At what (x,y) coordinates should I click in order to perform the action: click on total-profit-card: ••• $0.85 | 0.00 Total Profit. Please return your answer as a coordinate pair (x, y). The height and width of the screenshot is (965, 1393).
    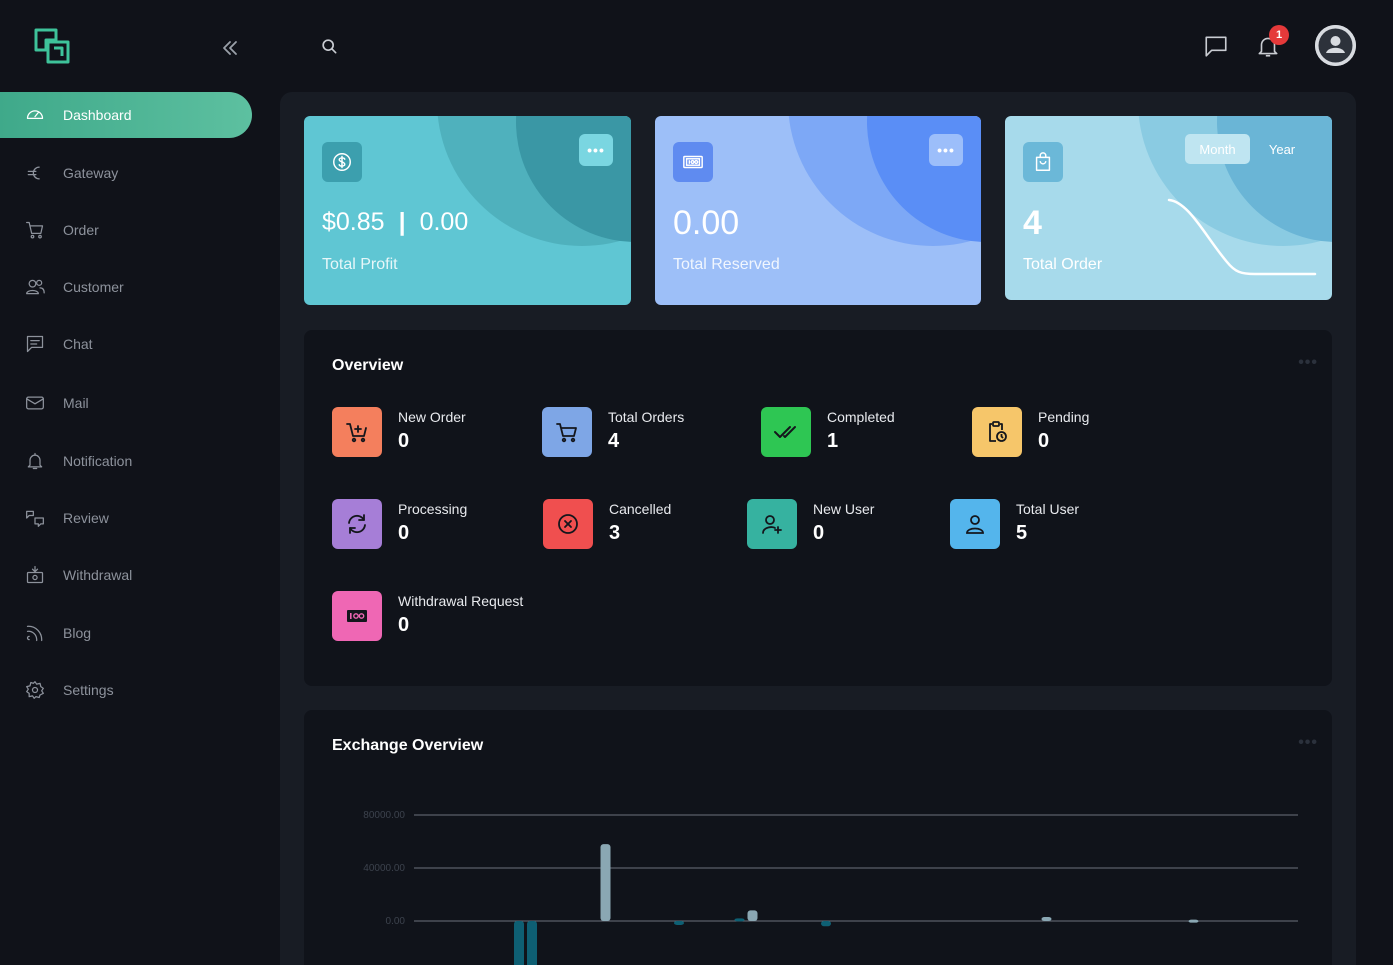
    Looking at the image, I should click on (467, 210).